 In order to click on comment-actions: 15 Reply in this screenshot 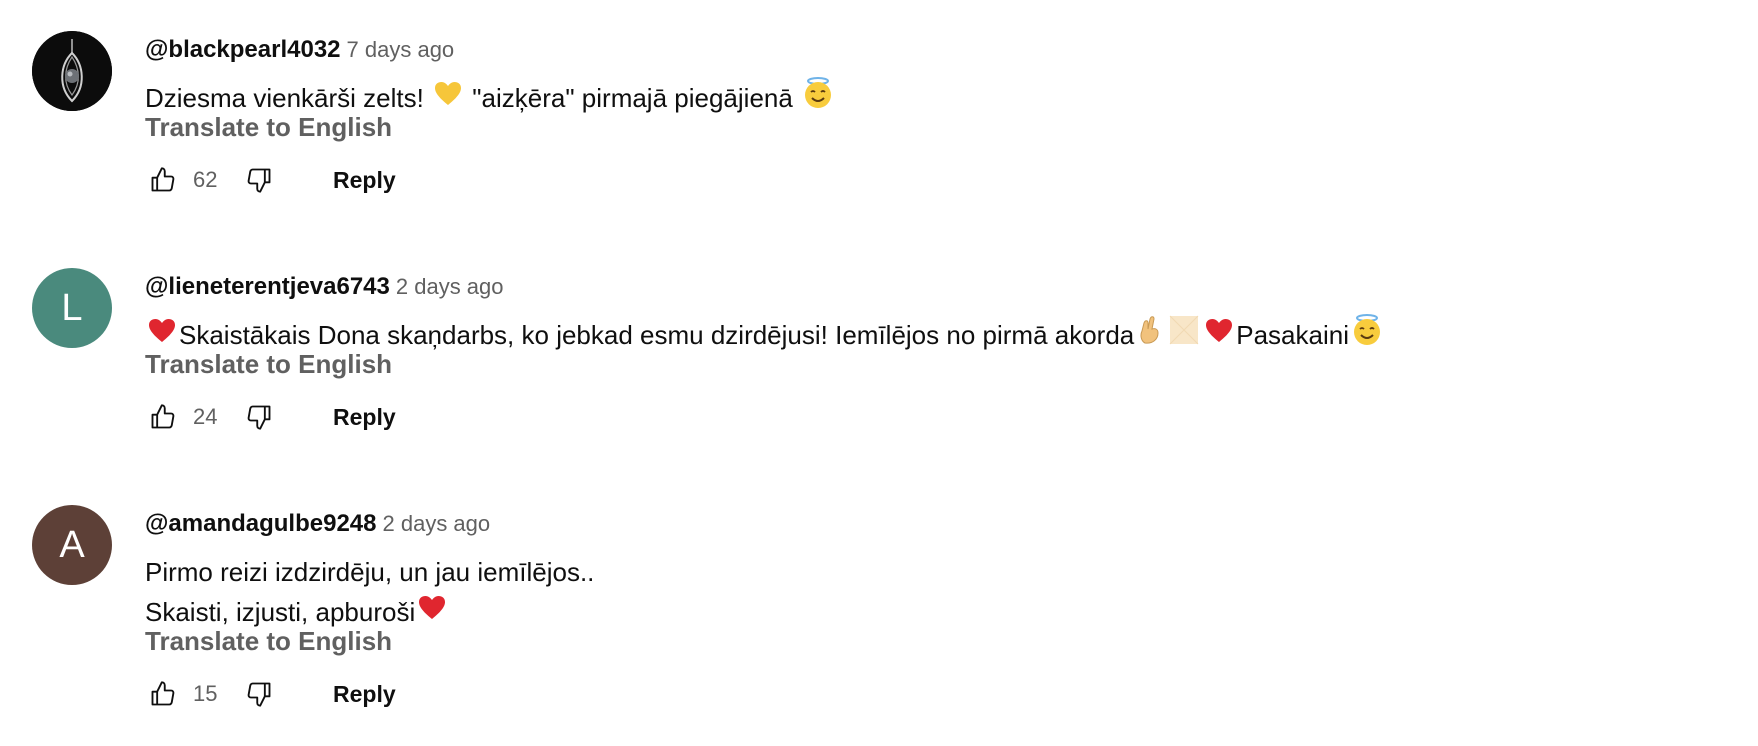, I will do `click(270, 694)`.